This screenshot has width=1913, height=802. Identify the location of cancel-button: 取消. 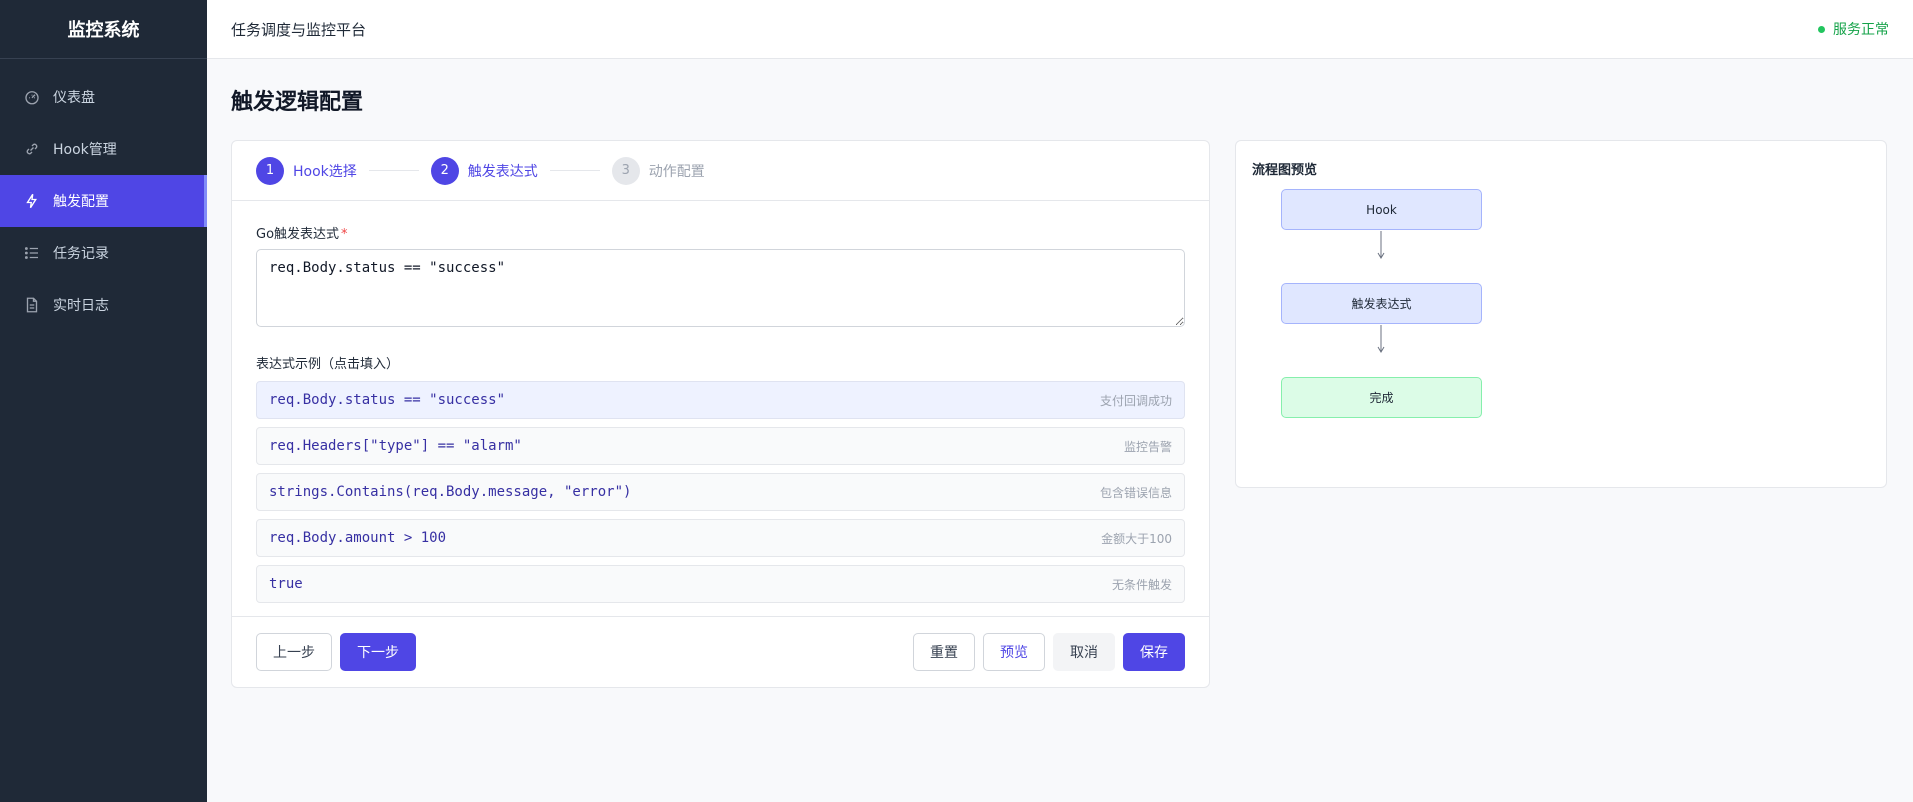
(1084, 652).